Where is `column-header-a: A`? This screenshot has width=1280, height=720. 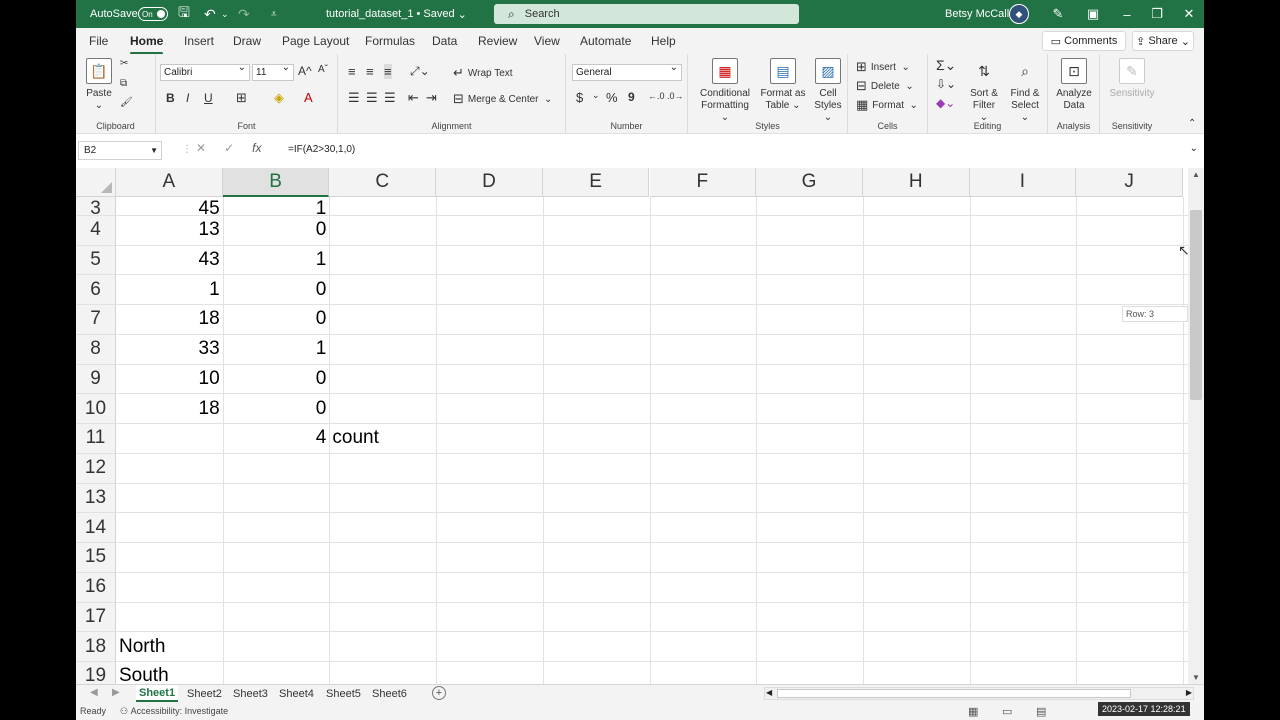 column-header-a: A is located at coordinates (169, 182).